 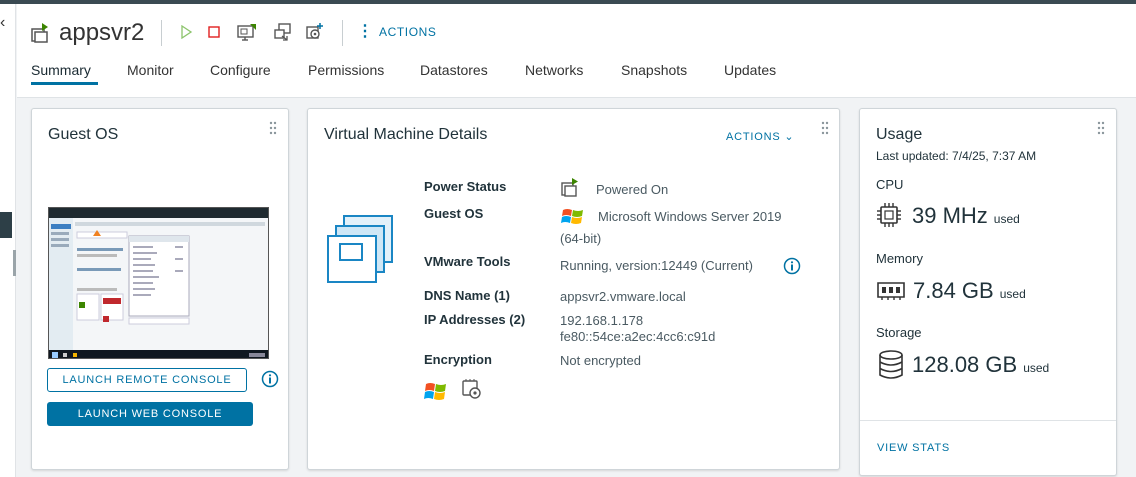 I want to click on ip-address-value: 192.168.1.178, so click(x=602, y=320).